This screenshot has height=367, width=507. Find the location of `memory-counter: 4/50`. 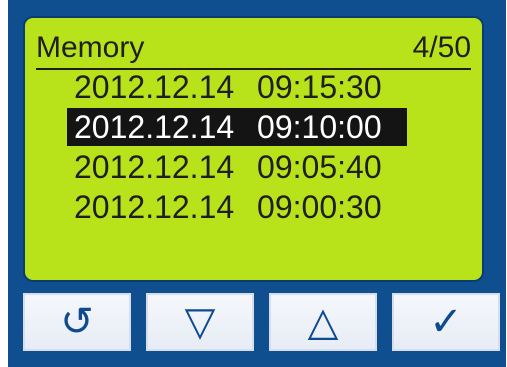

memory-counter: 4/50 is located at coordinates (441, 47).